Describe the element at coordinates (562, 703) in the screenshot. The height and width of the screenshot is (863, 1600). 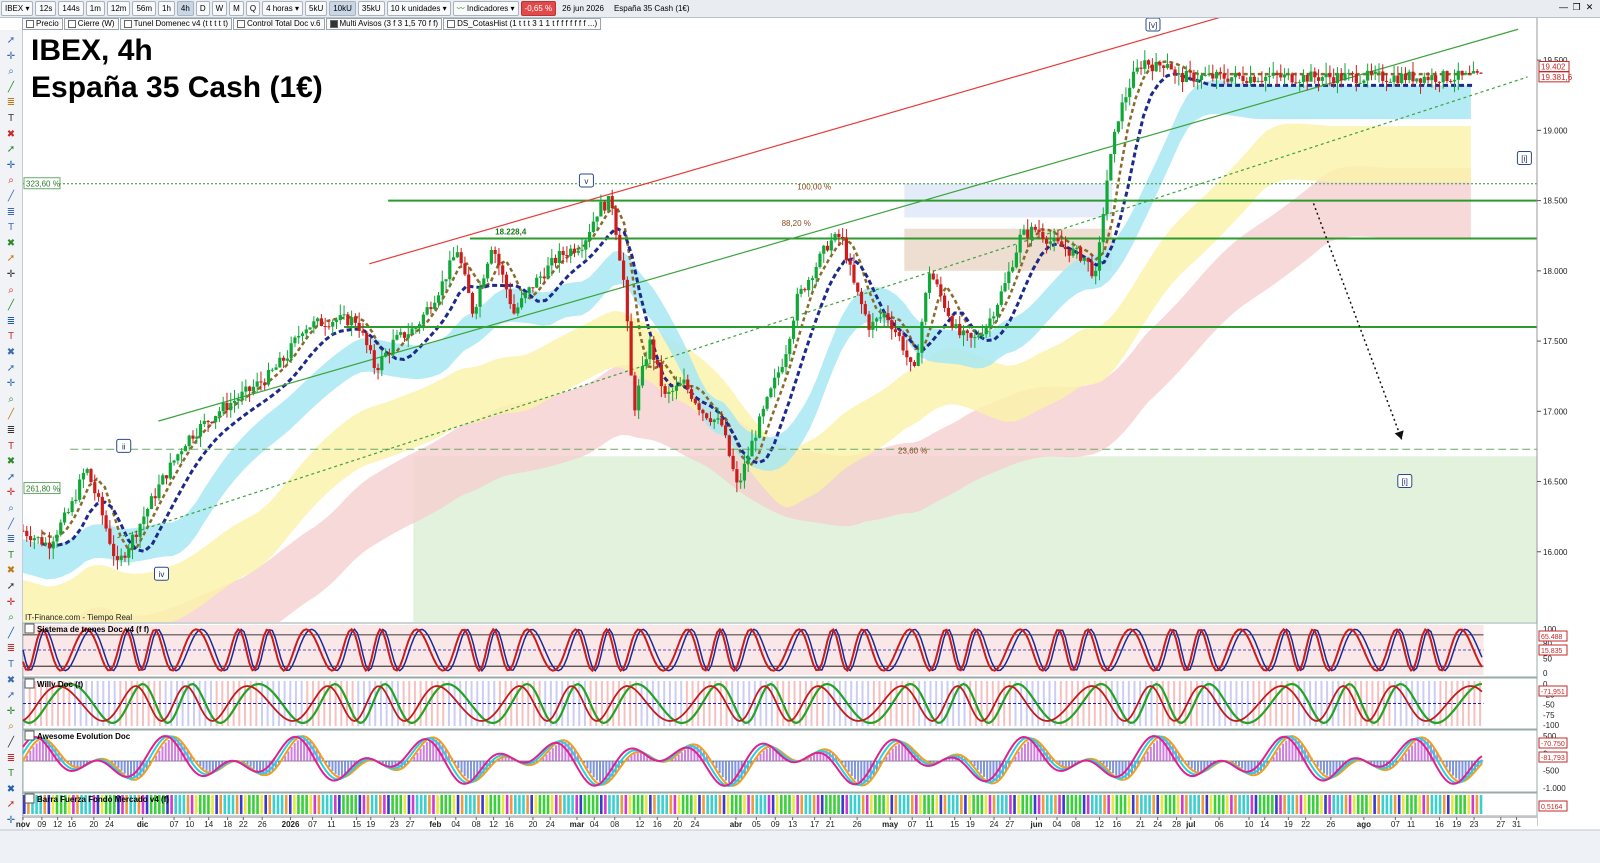
I see `willy-bar` at that location.